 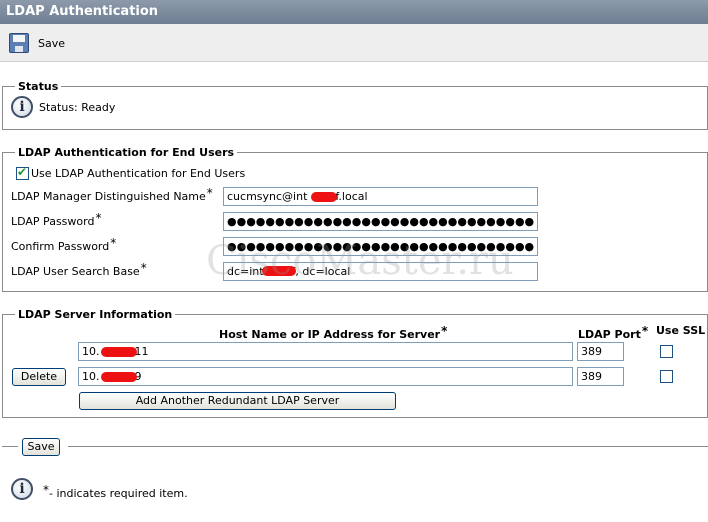 I want to click on footer-save-button: Save, so click(x=41, y=447).